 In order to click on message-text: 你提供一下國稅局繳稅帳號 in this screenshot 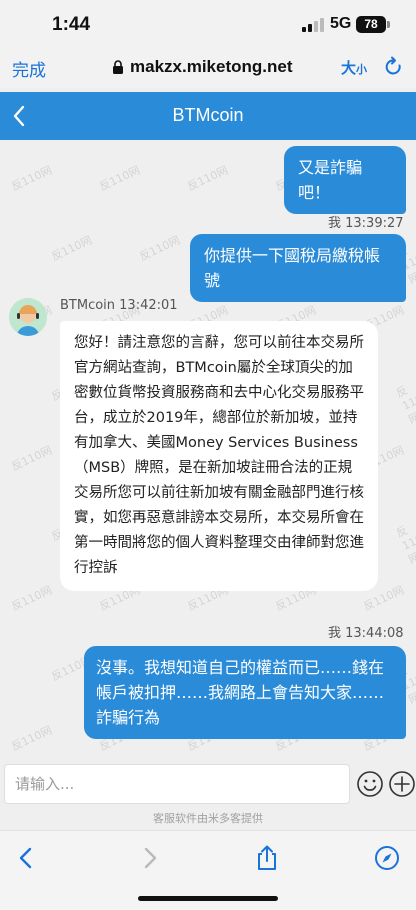, I will do `click(292, 268)`.